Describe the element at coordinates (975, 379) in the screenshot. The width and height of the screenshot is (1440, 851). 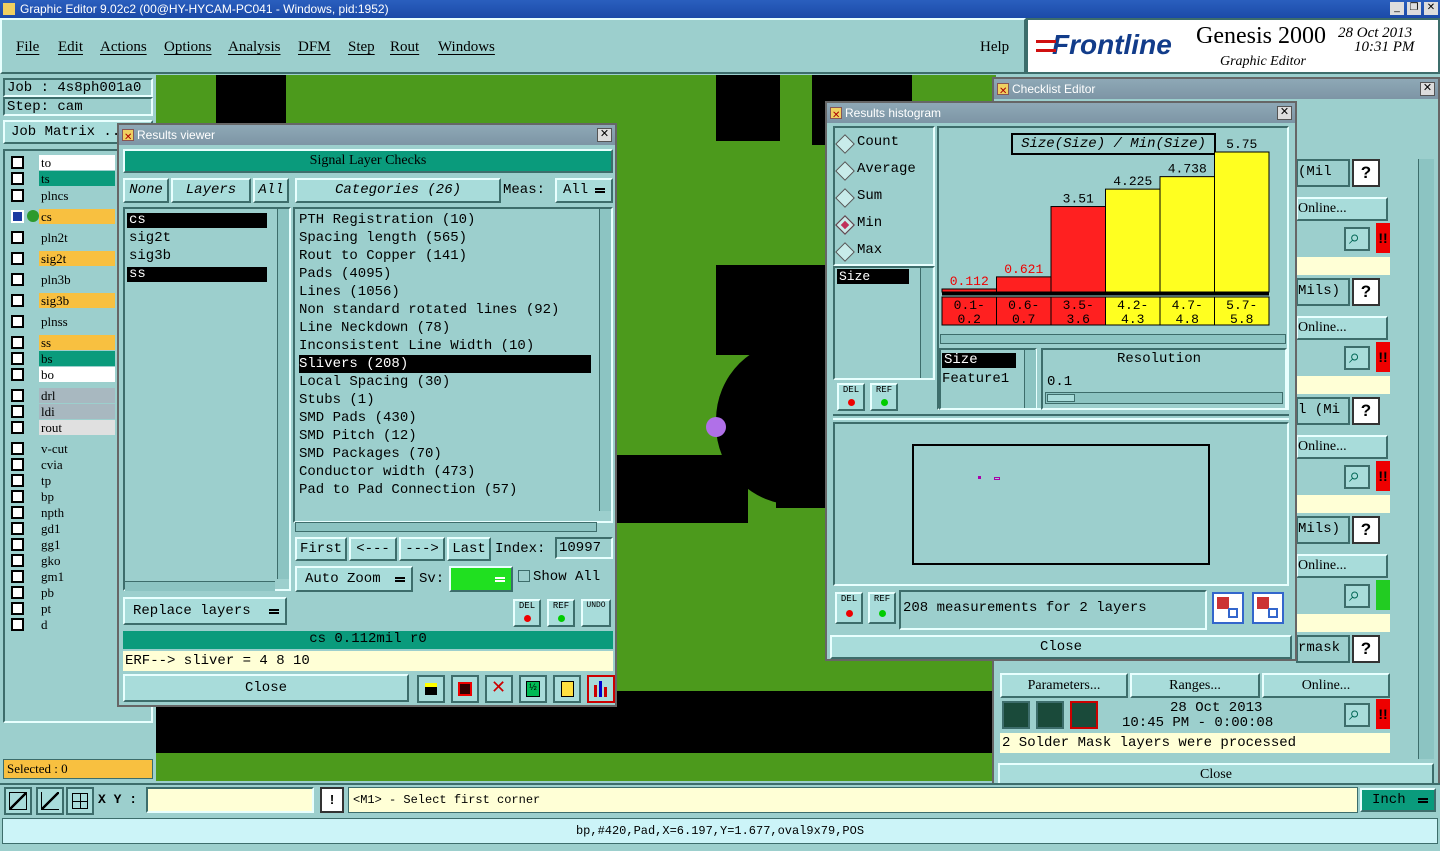
I see `attribute-feature1: Feature1` at that location.